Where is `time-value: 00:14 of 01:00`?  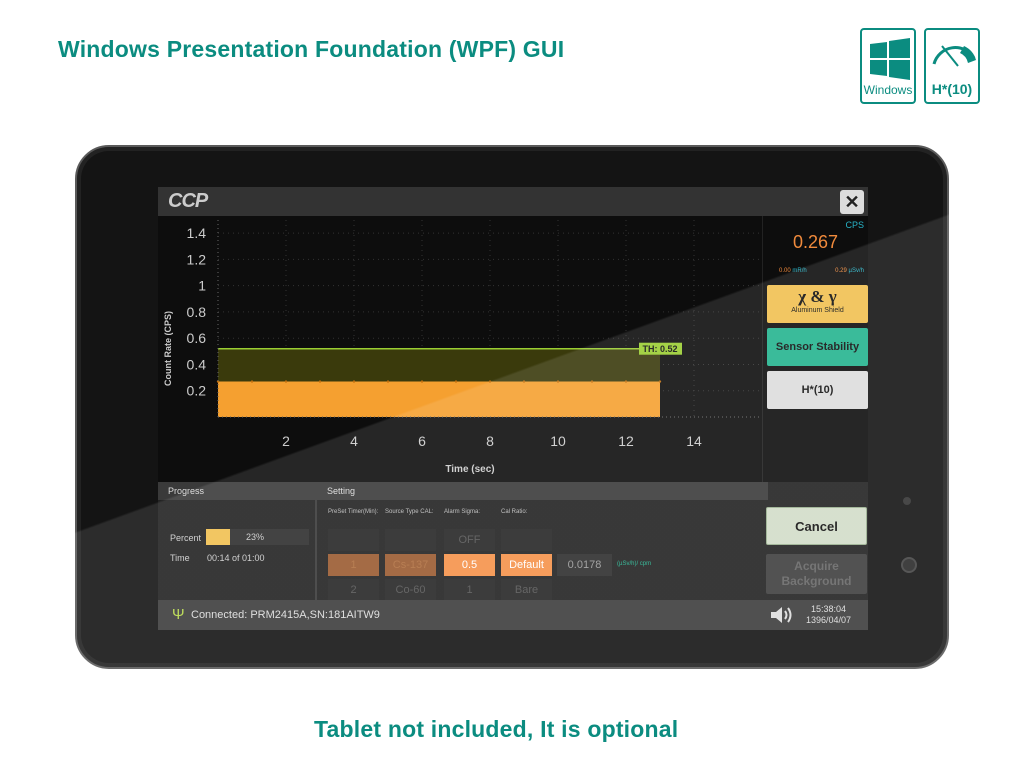
time-value: 00:14 of 01:00 is located at coordinates (236, 558).